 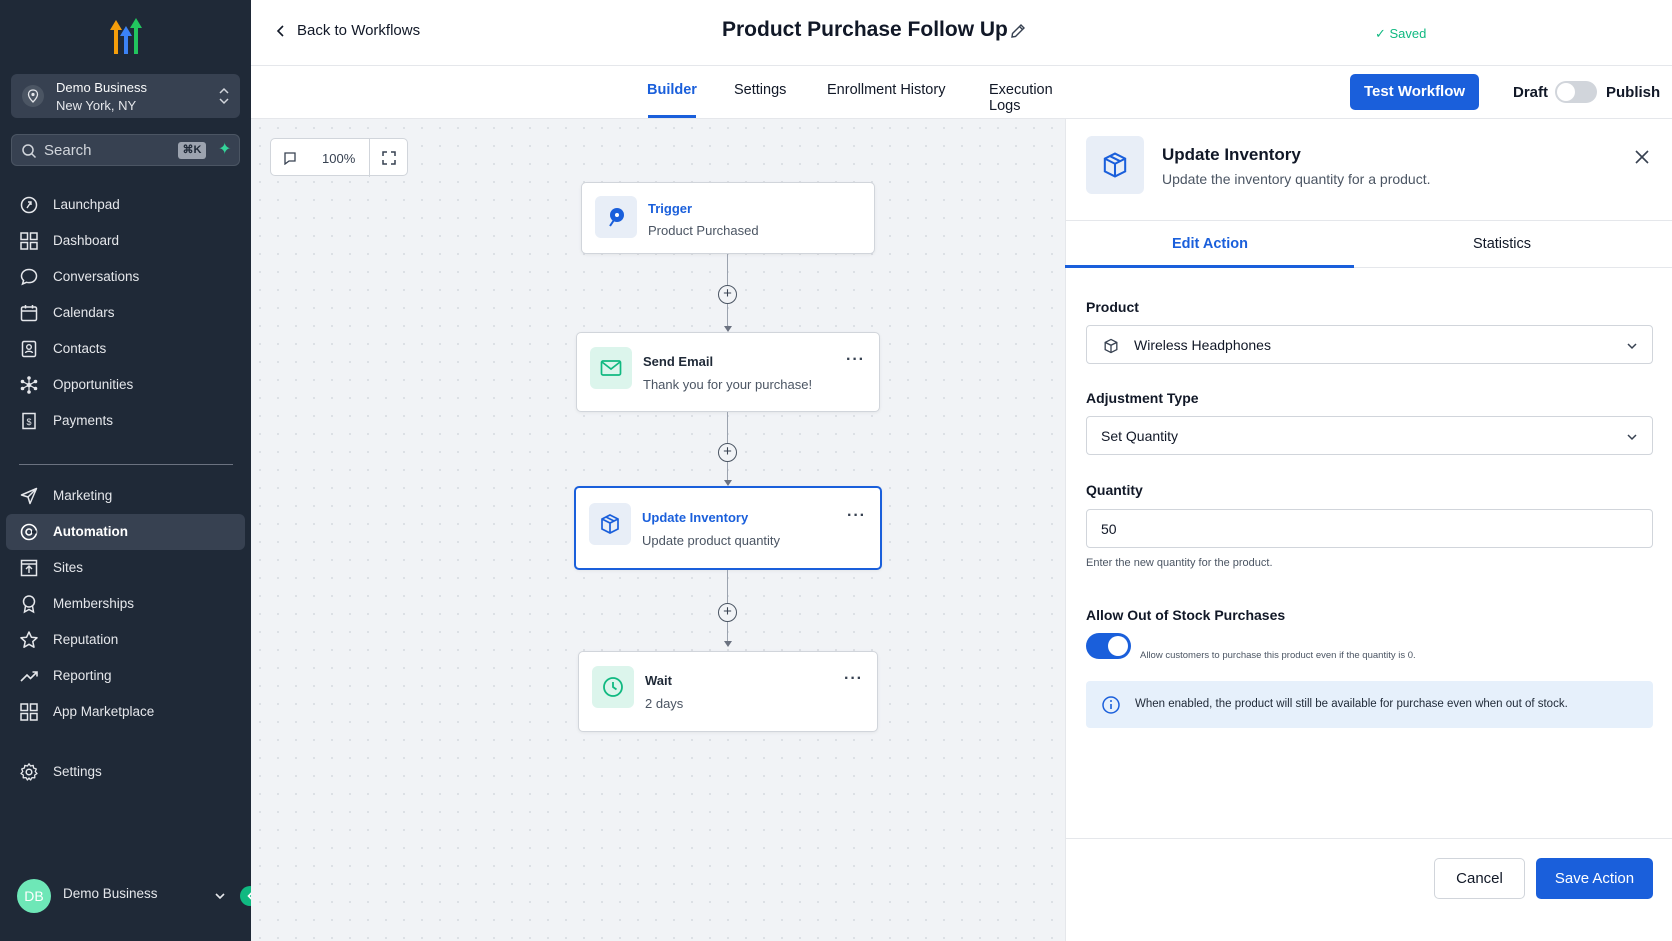 I want to click on zoom-separator, so click(x=369, y=158).